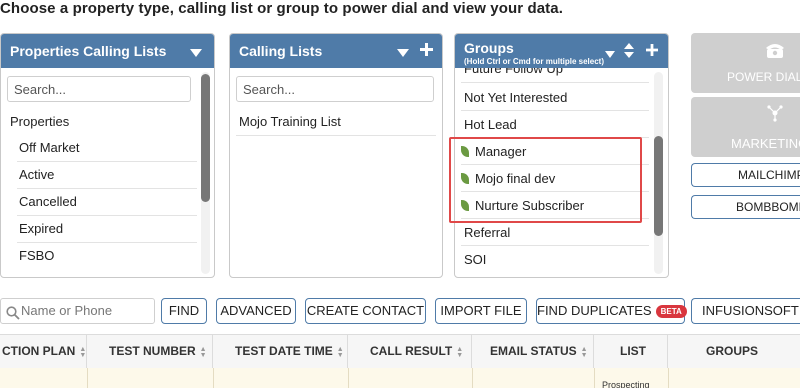  I want to click on list-item: Future Follow Up, so click(513, 72).